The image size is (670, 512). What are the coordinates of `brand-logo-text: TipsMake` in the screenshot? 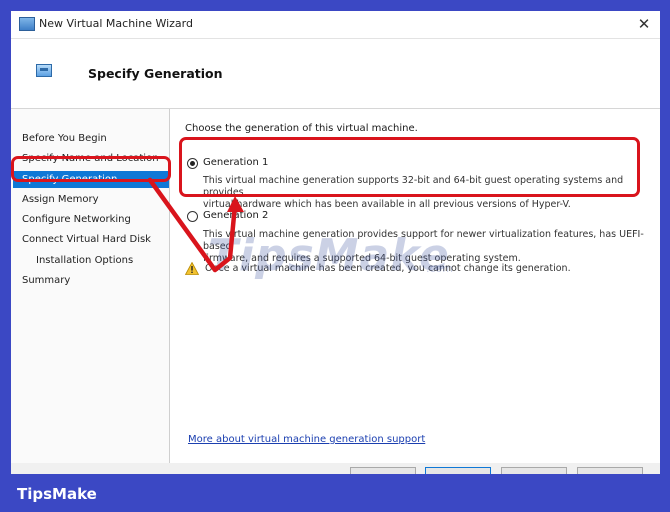 It's located at (57, 494).